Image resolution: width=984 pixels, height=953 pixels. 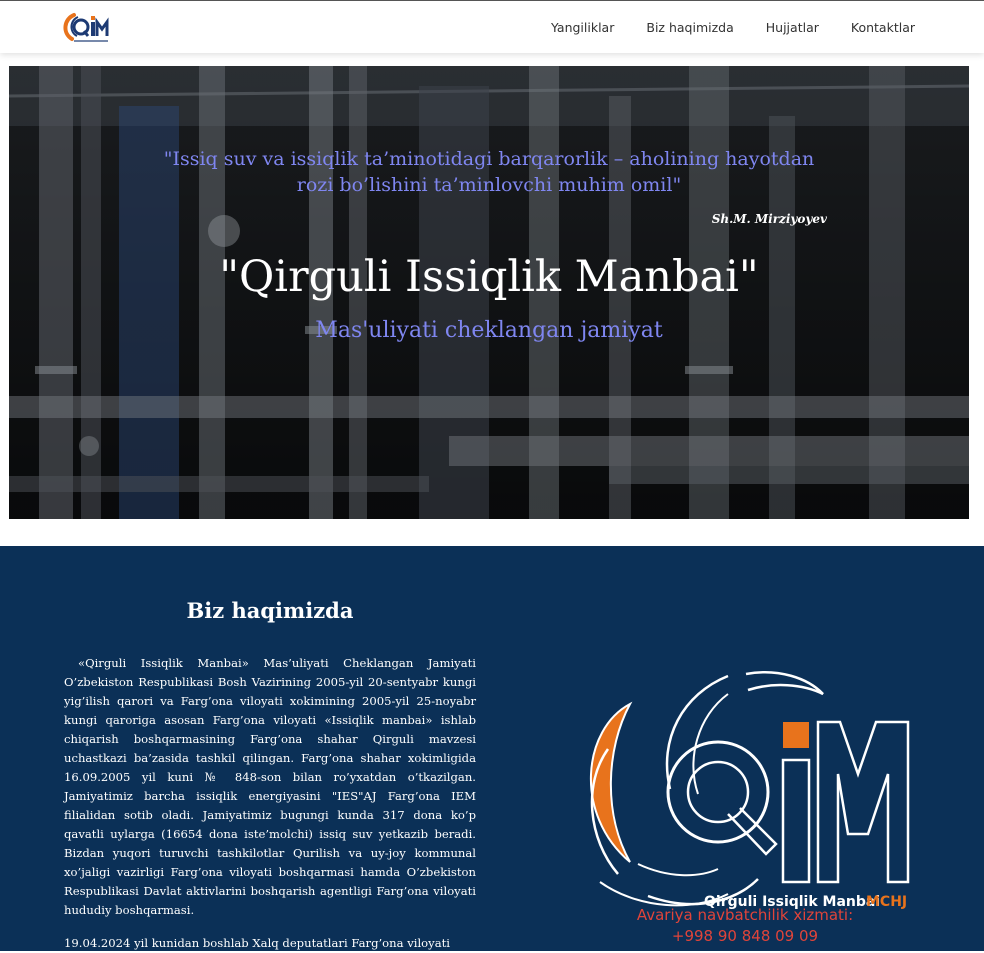 What do you see at coordinates (489, 277) in the screenshot?
I see `hero-title: "Qirguli Issiqlik Manbai"` at bounding box center [489, 277].